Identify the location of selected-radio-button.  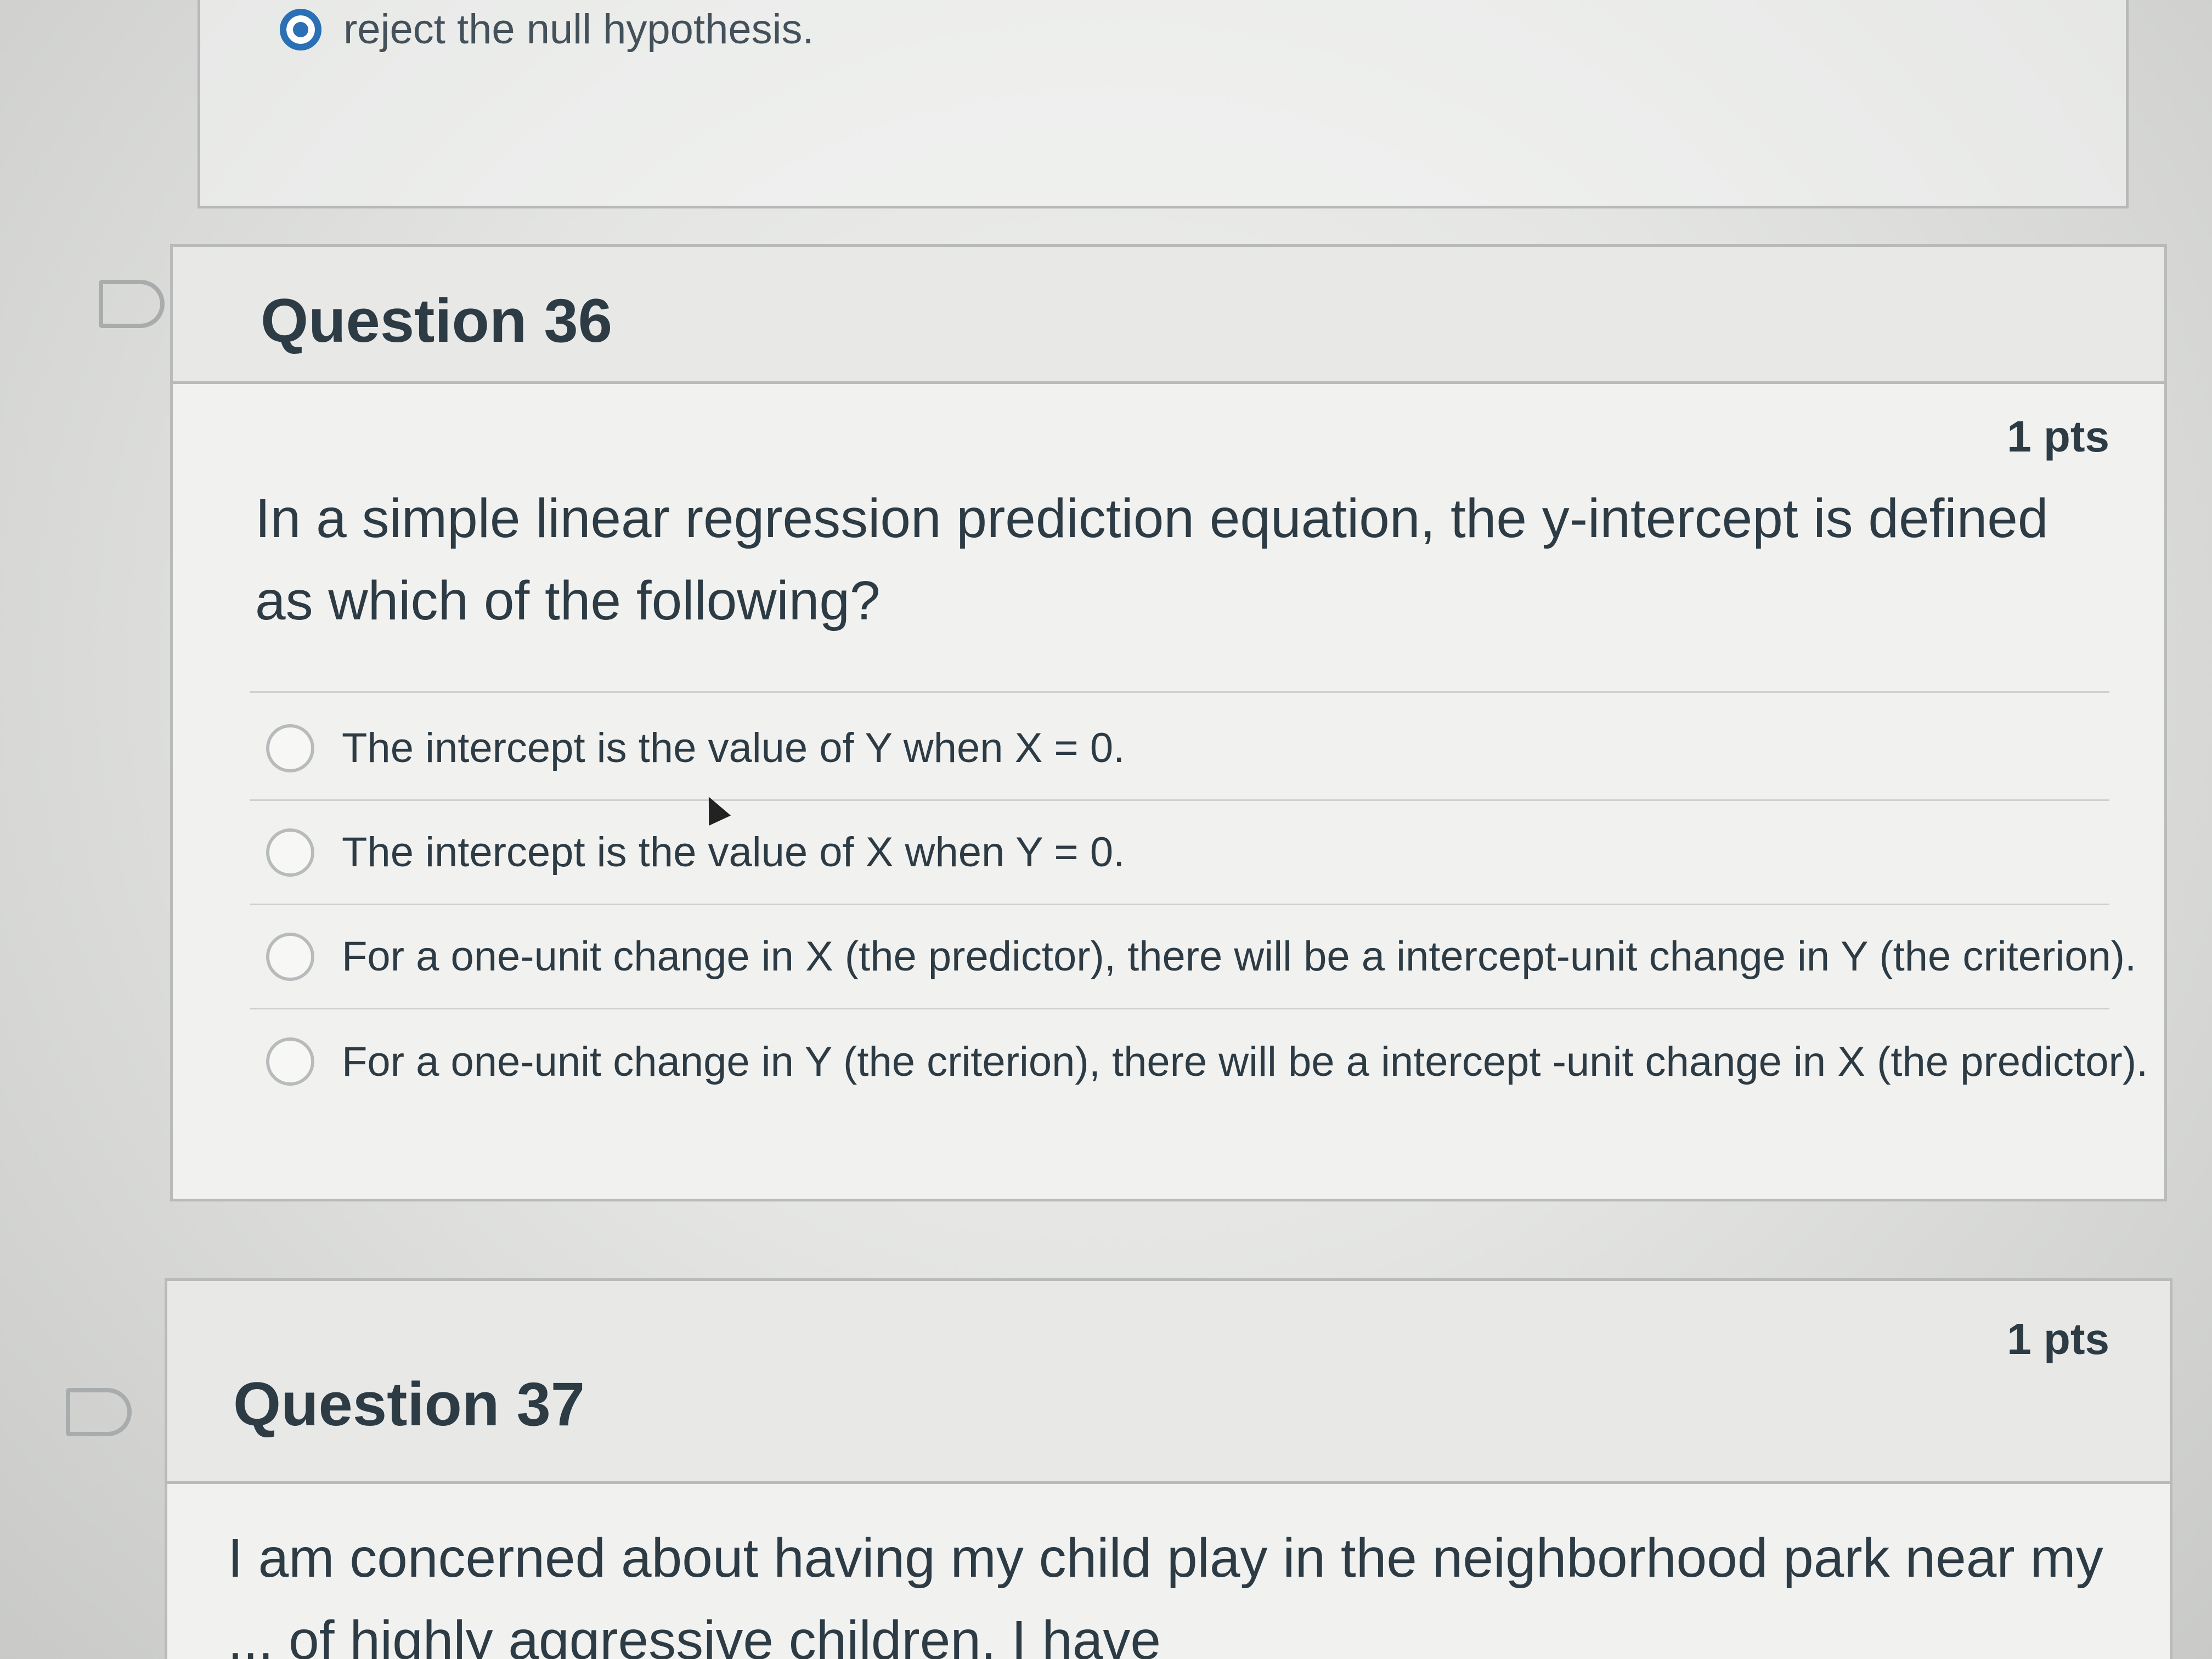
(301, 29).